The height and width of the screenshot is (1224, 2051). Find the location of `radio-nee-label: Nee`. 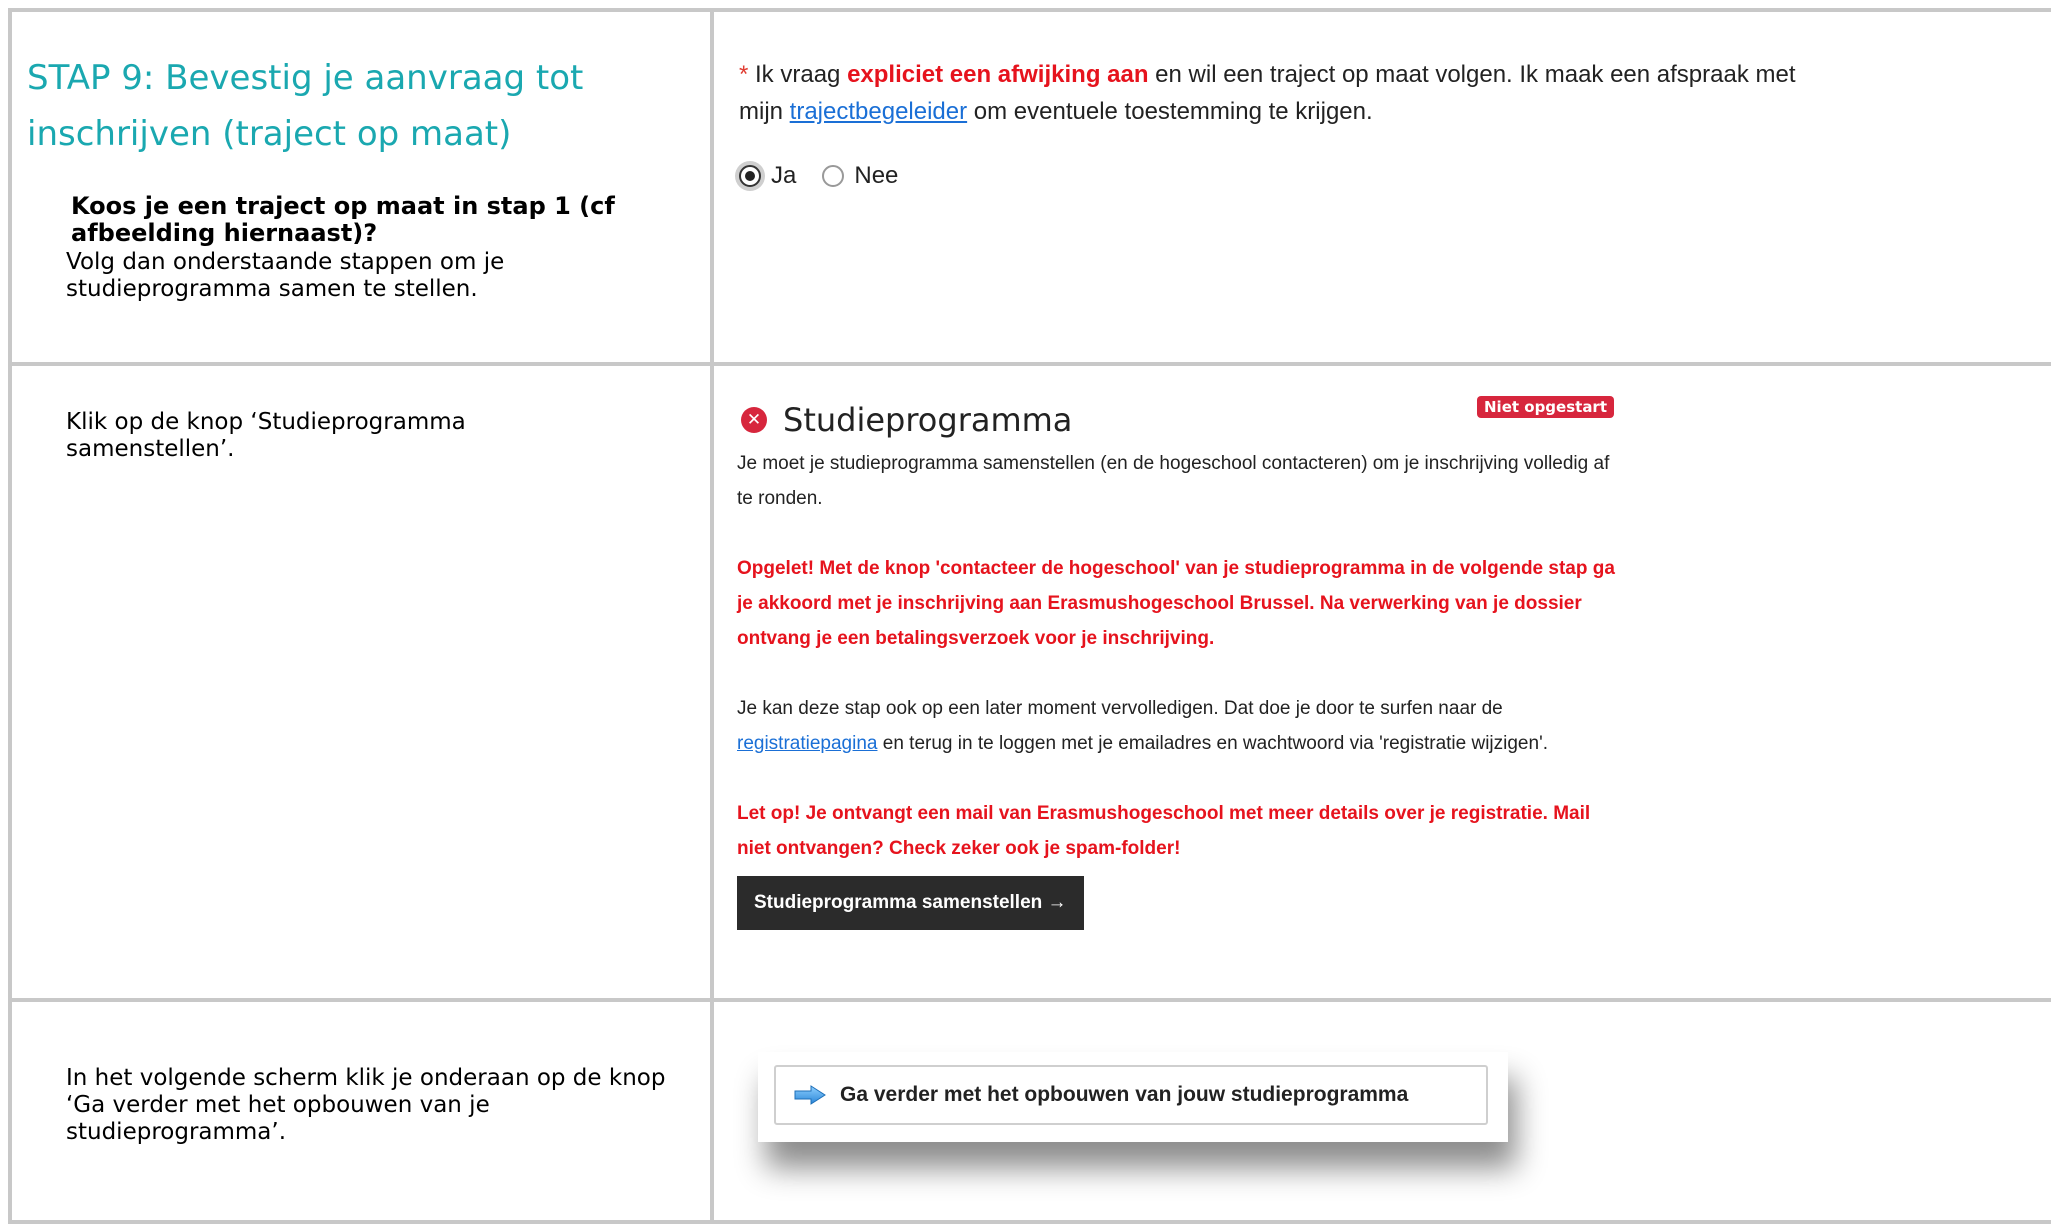

radio-nee-label: Nee is located at coordinates (876, 176).